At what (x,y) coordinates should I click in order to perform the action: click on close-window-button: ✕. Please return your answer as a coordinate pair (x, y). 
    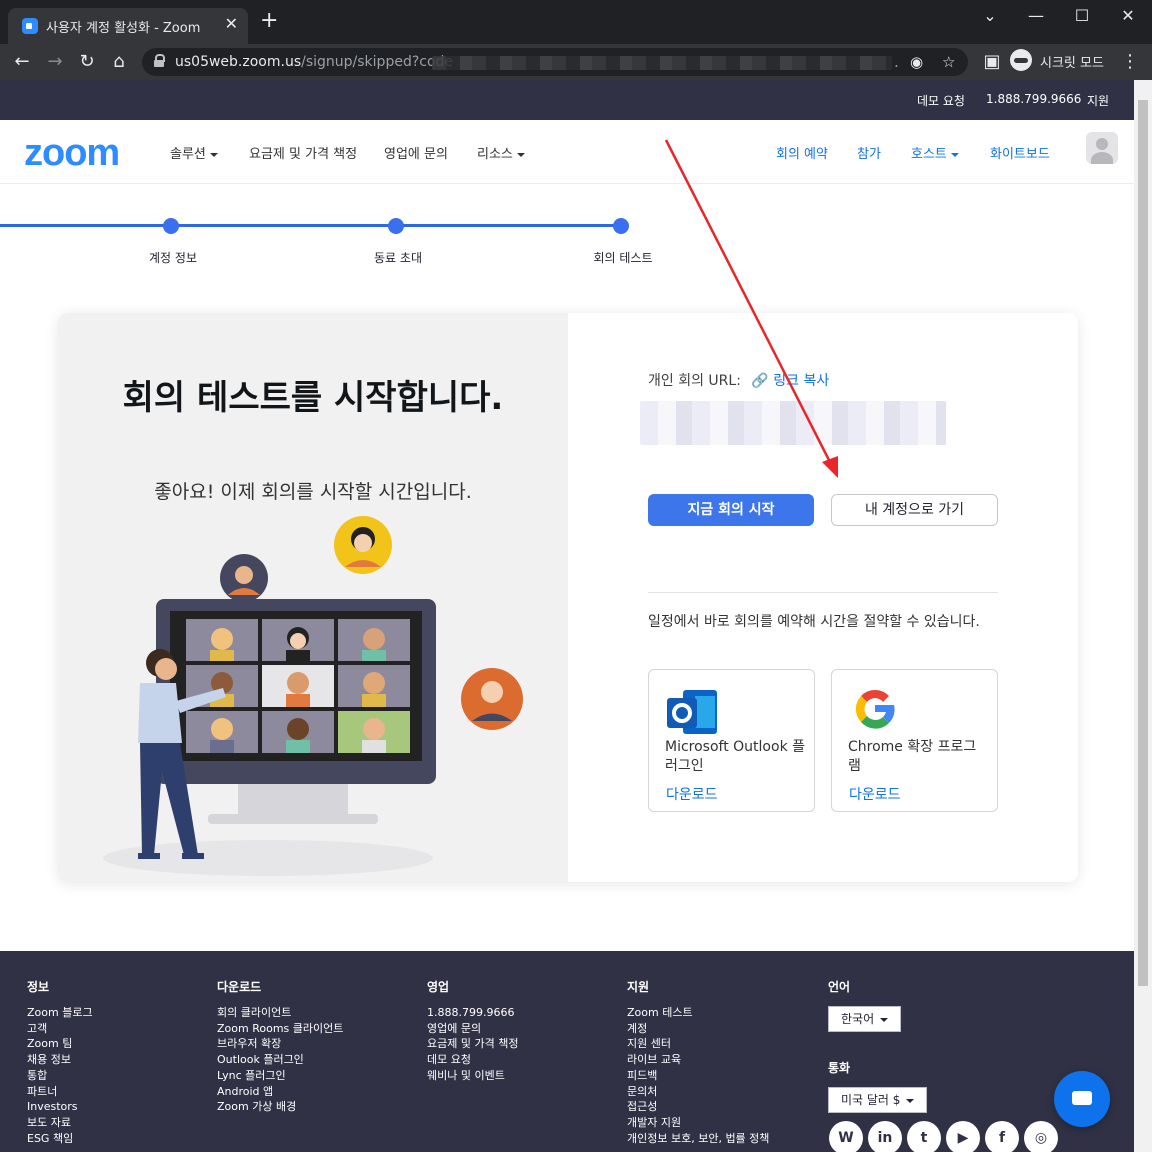
    Looking at the image, I should click on (1128, 15).